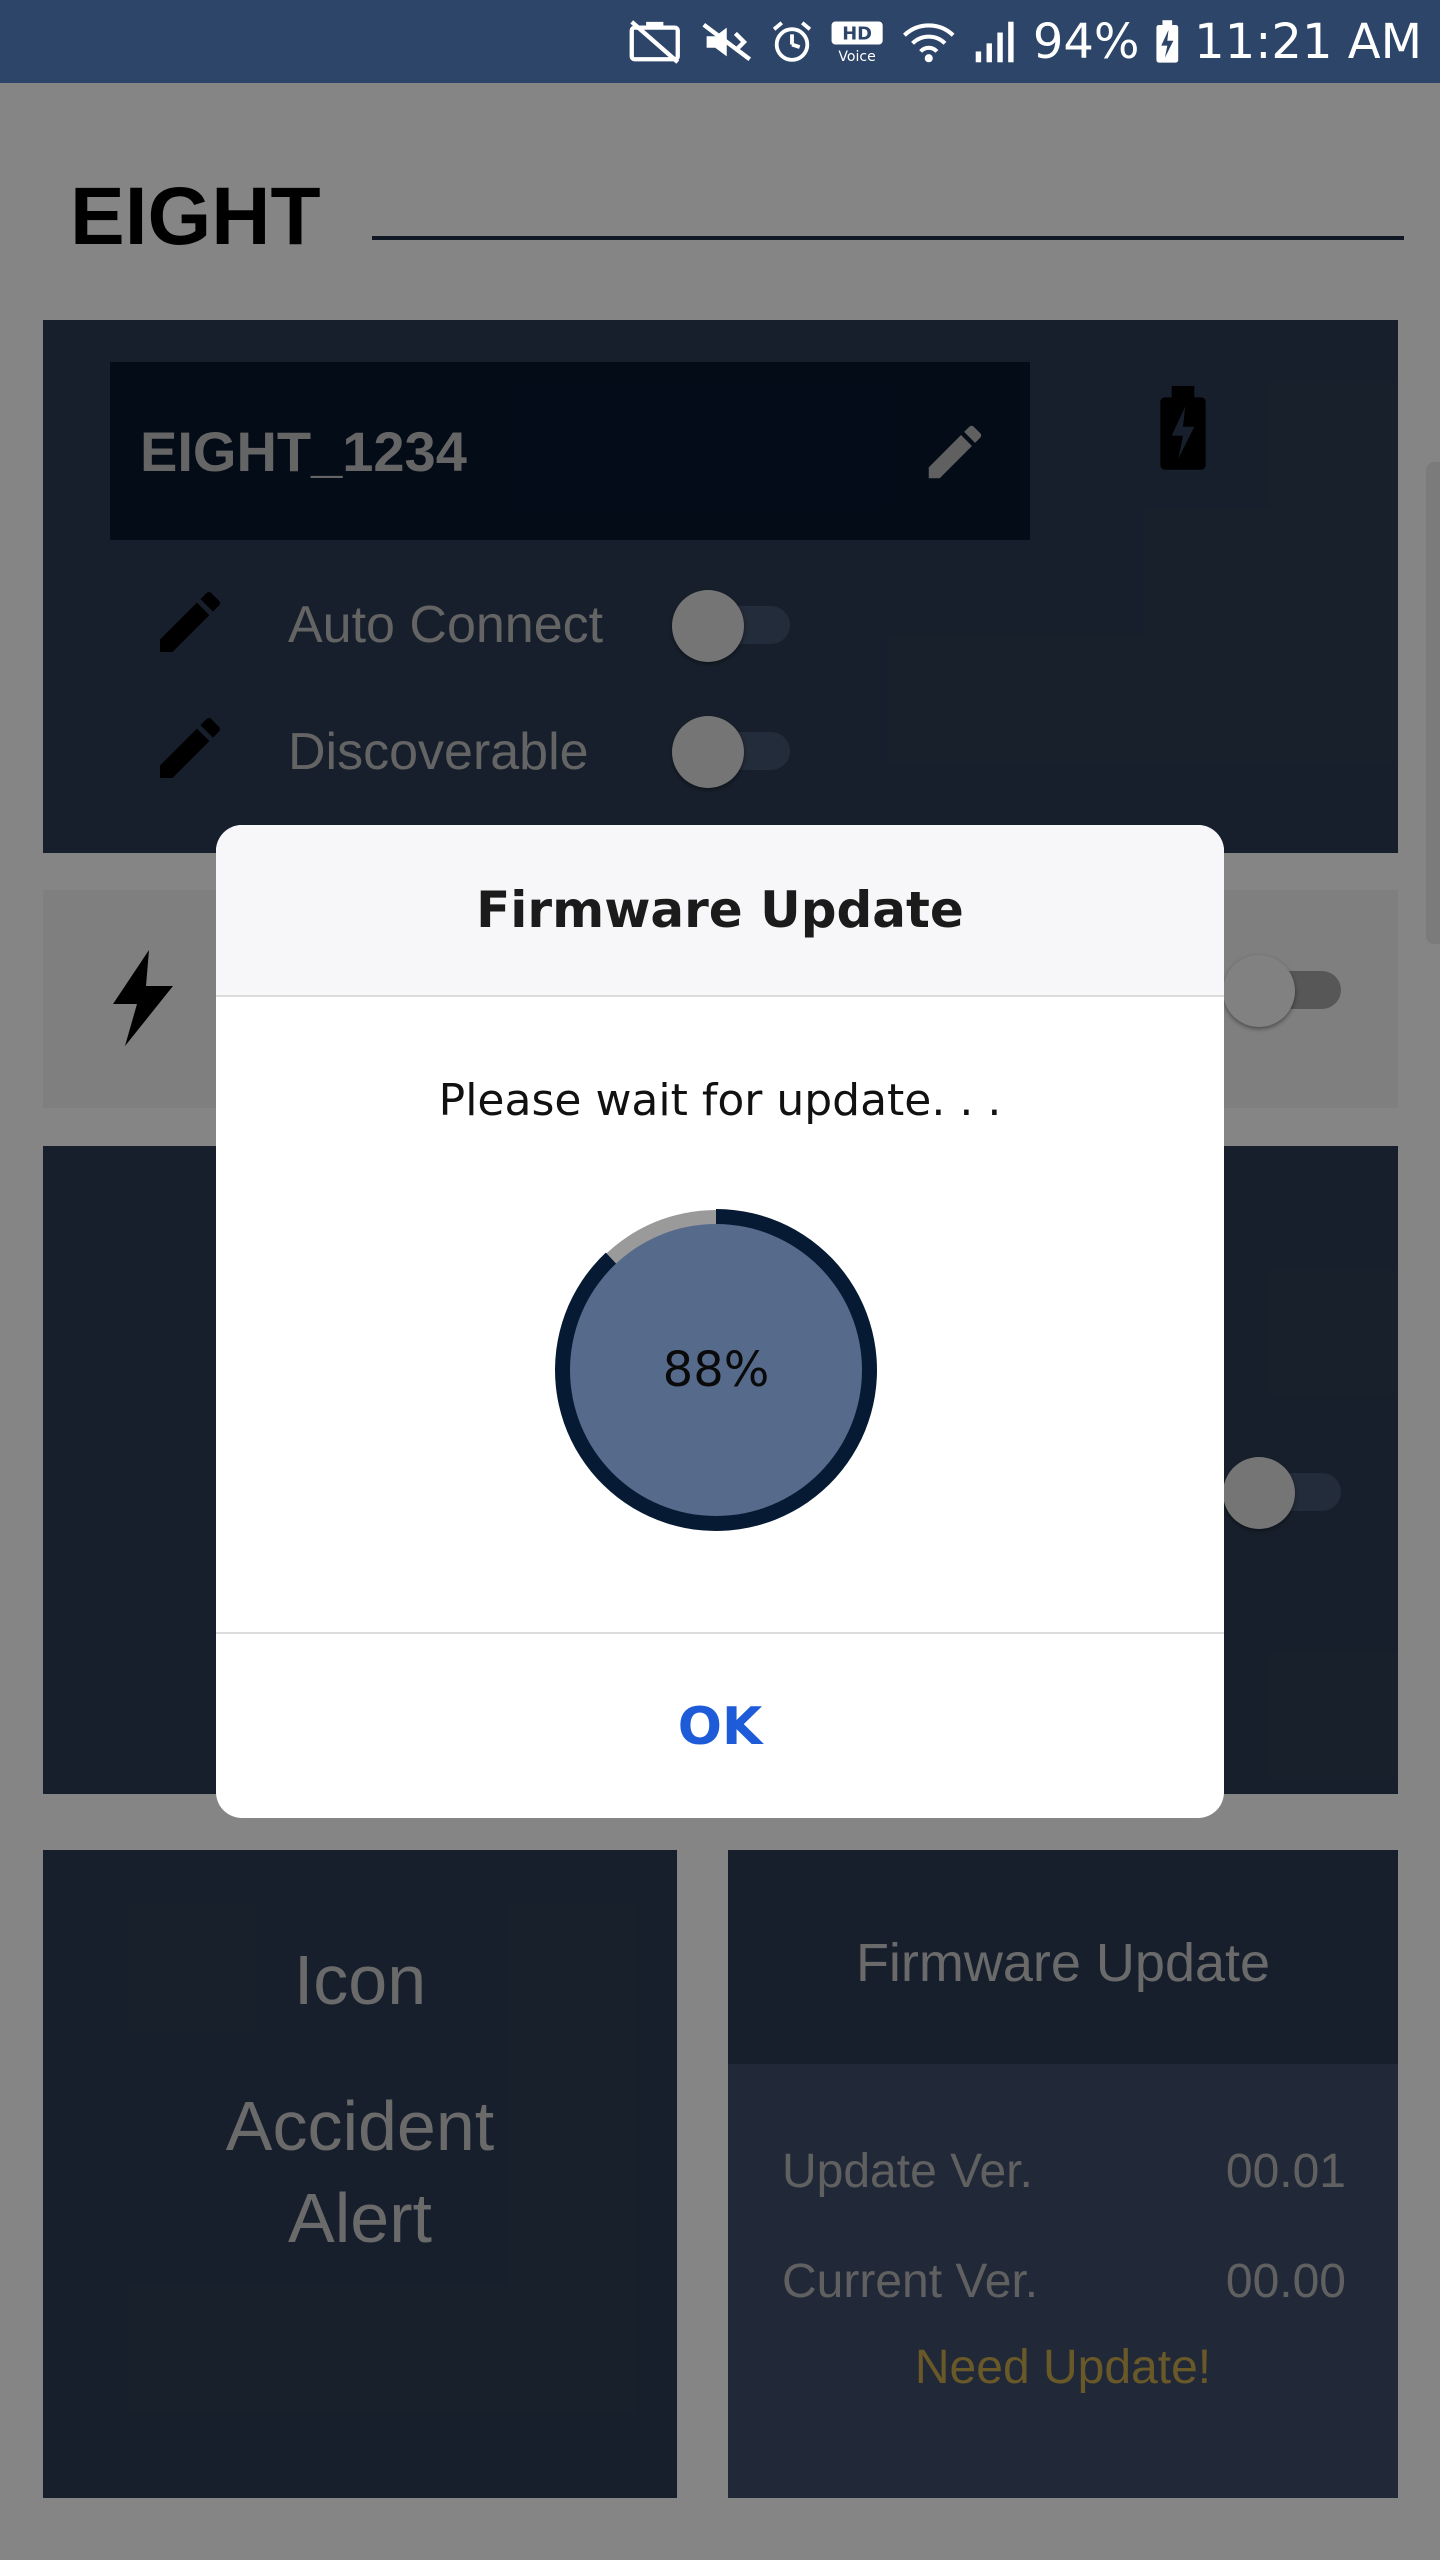 Image resolution: width=1440 pixels, height=2560 pixels. What do you see at coordinates (720, 1100) in the screenshot?
I see `dialog-message: Please wait for update. . .` at bounding box center [720, 1100].